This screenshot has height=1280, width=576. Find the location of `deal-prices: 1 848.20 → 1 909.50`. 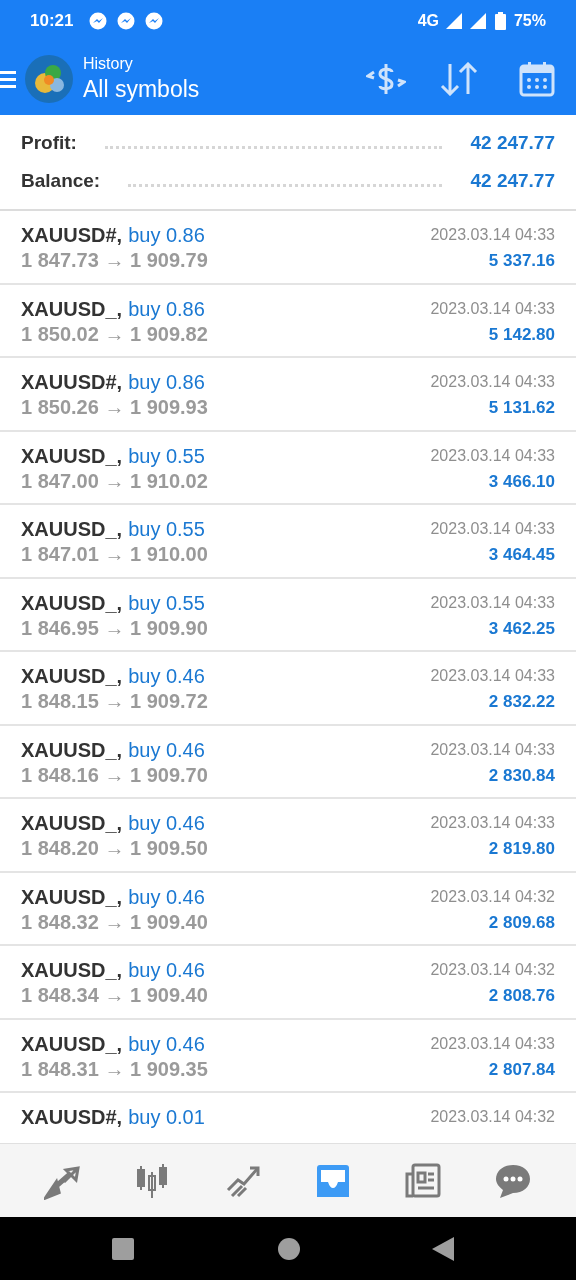

deal-prices: 1 848.20 → 1 909.50 is located at coordinates (114, 848).